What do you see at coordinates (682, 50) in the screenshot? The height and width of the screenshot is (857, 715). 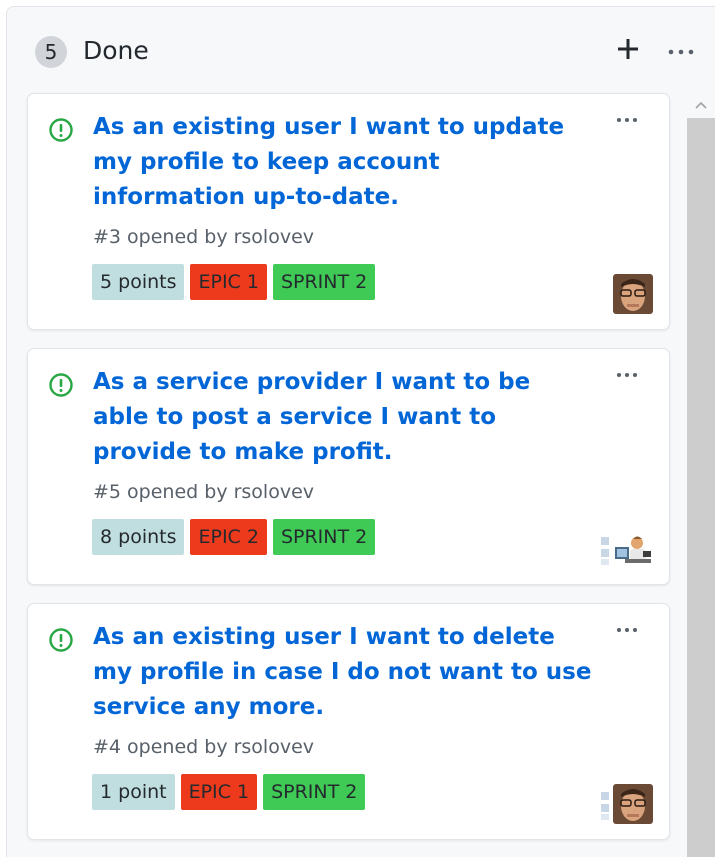 I see `ellipsis-icon` at bounding box center [682, 50].